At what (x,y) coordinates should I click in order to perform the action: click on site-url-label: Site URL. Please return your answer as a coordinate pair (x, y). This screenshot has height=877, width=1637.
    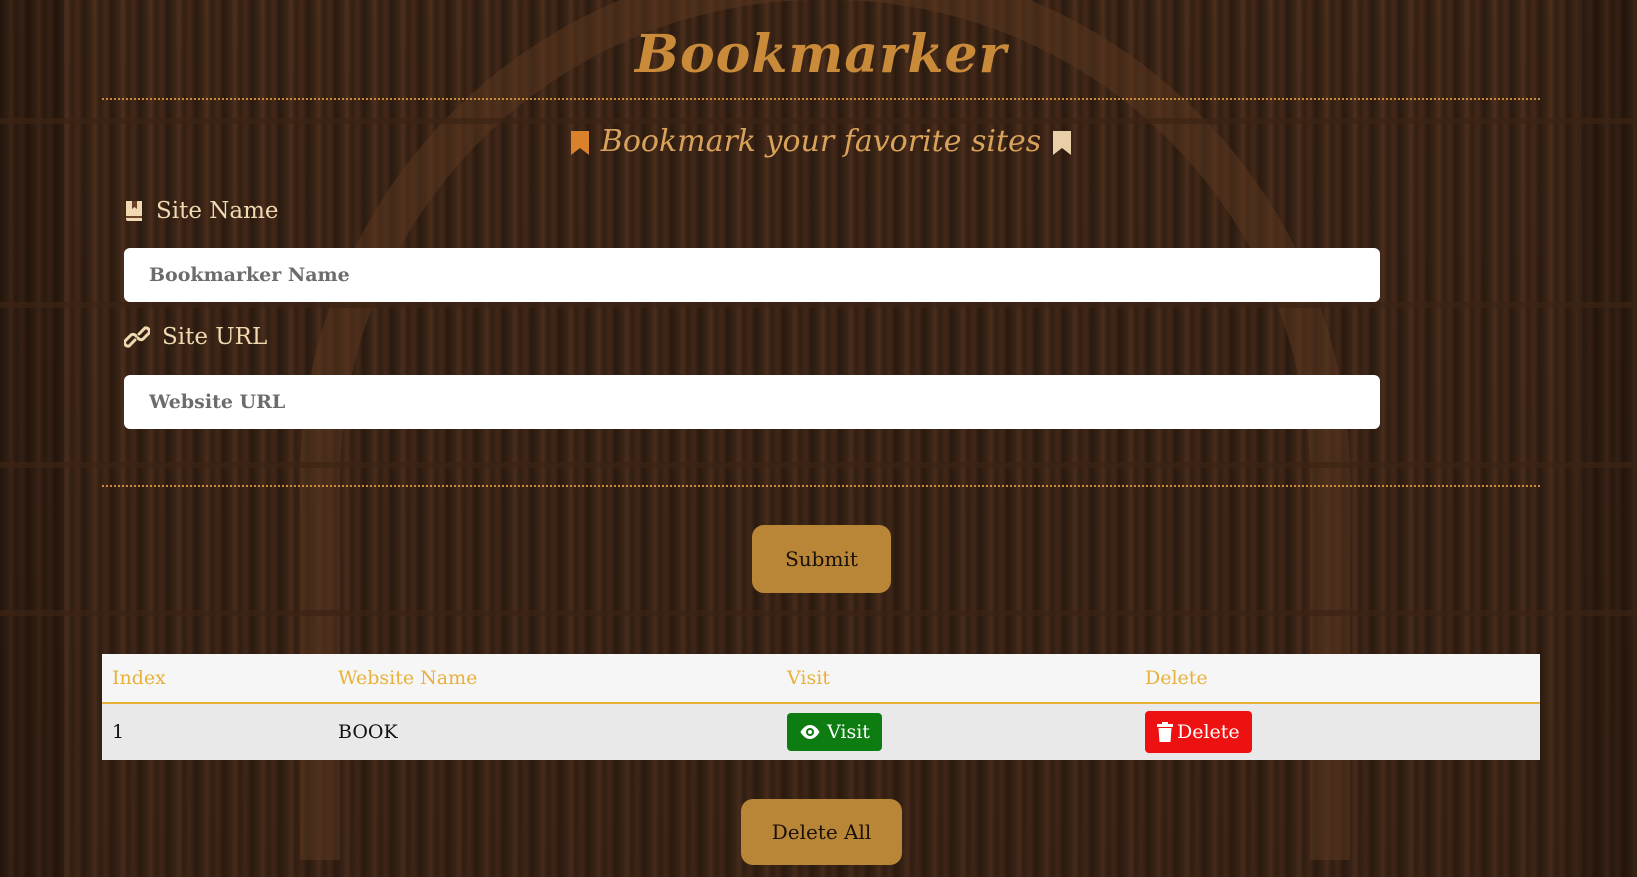
    Looking at the image, I should click on (195, 337).